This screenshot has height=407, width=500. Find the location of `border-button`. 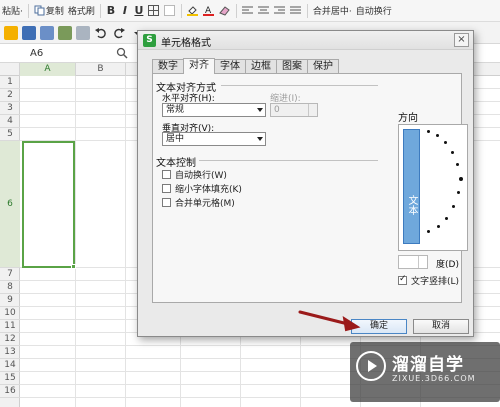

border-button is located at coordinates (154, 11).